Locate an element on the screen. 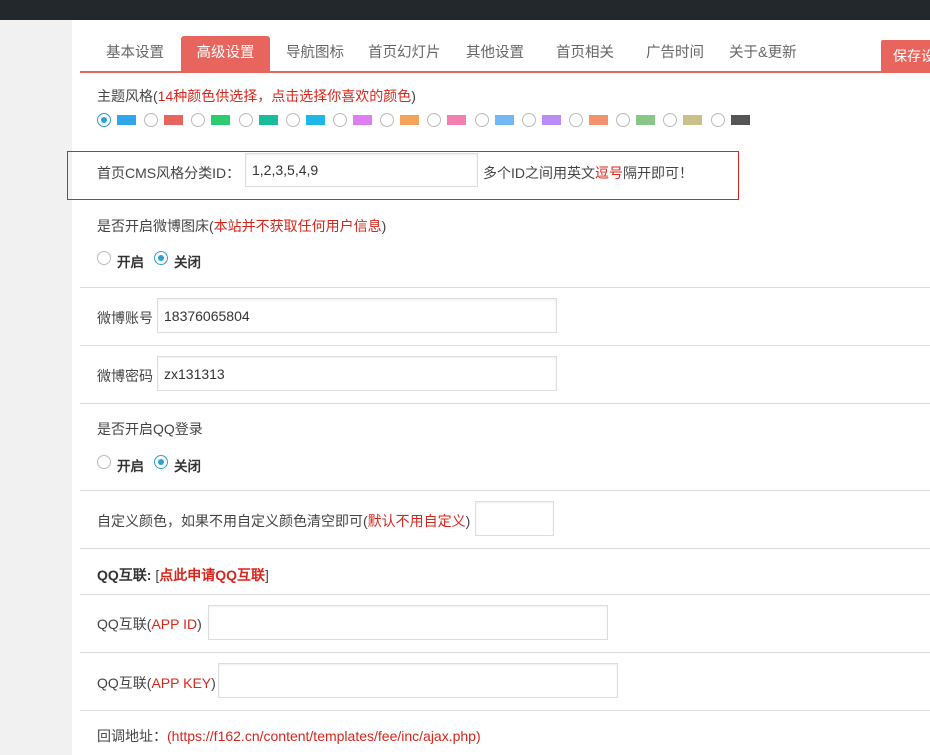 This screenshot has height=755, width=930. weibo-account-label: 微博账号 is located at coordinates (125, 318).